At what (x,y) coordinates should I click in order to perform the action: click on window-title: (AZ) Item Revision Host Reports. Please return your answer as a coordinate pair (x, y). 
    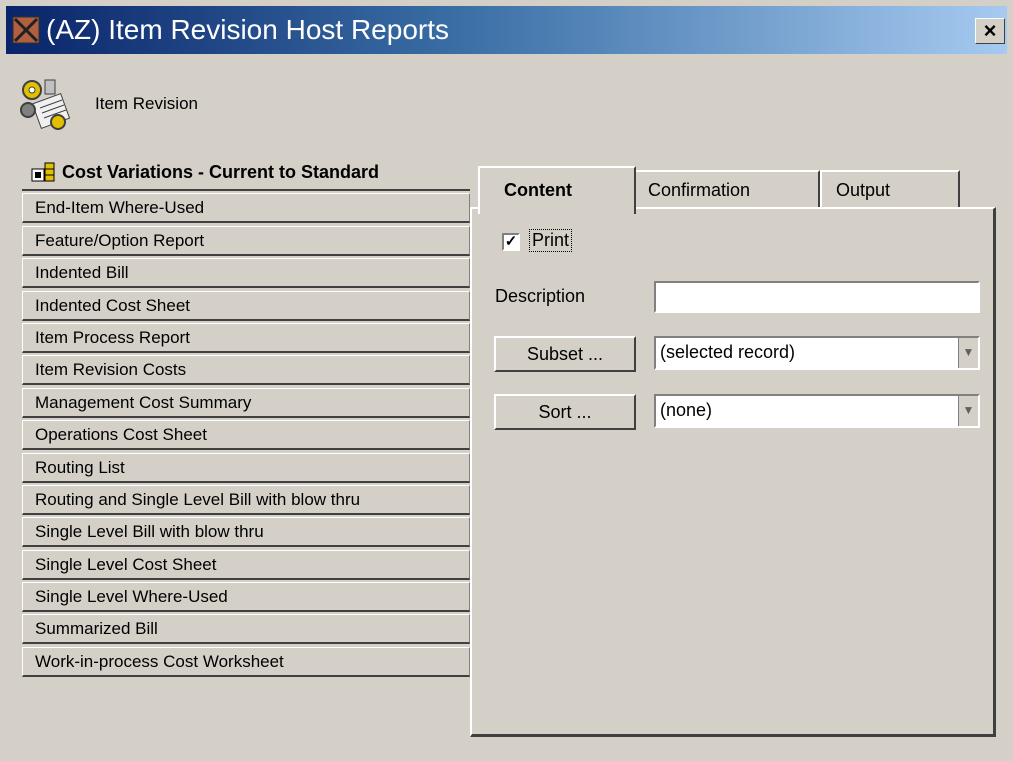
    Looking at the image, I should click on (247, 29).